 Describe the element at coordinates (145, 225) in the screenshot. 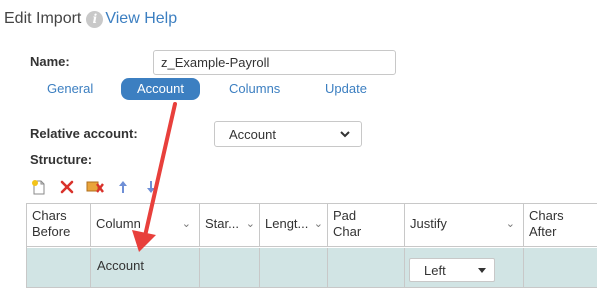

I see `header-column: Column ⌄` at that location.